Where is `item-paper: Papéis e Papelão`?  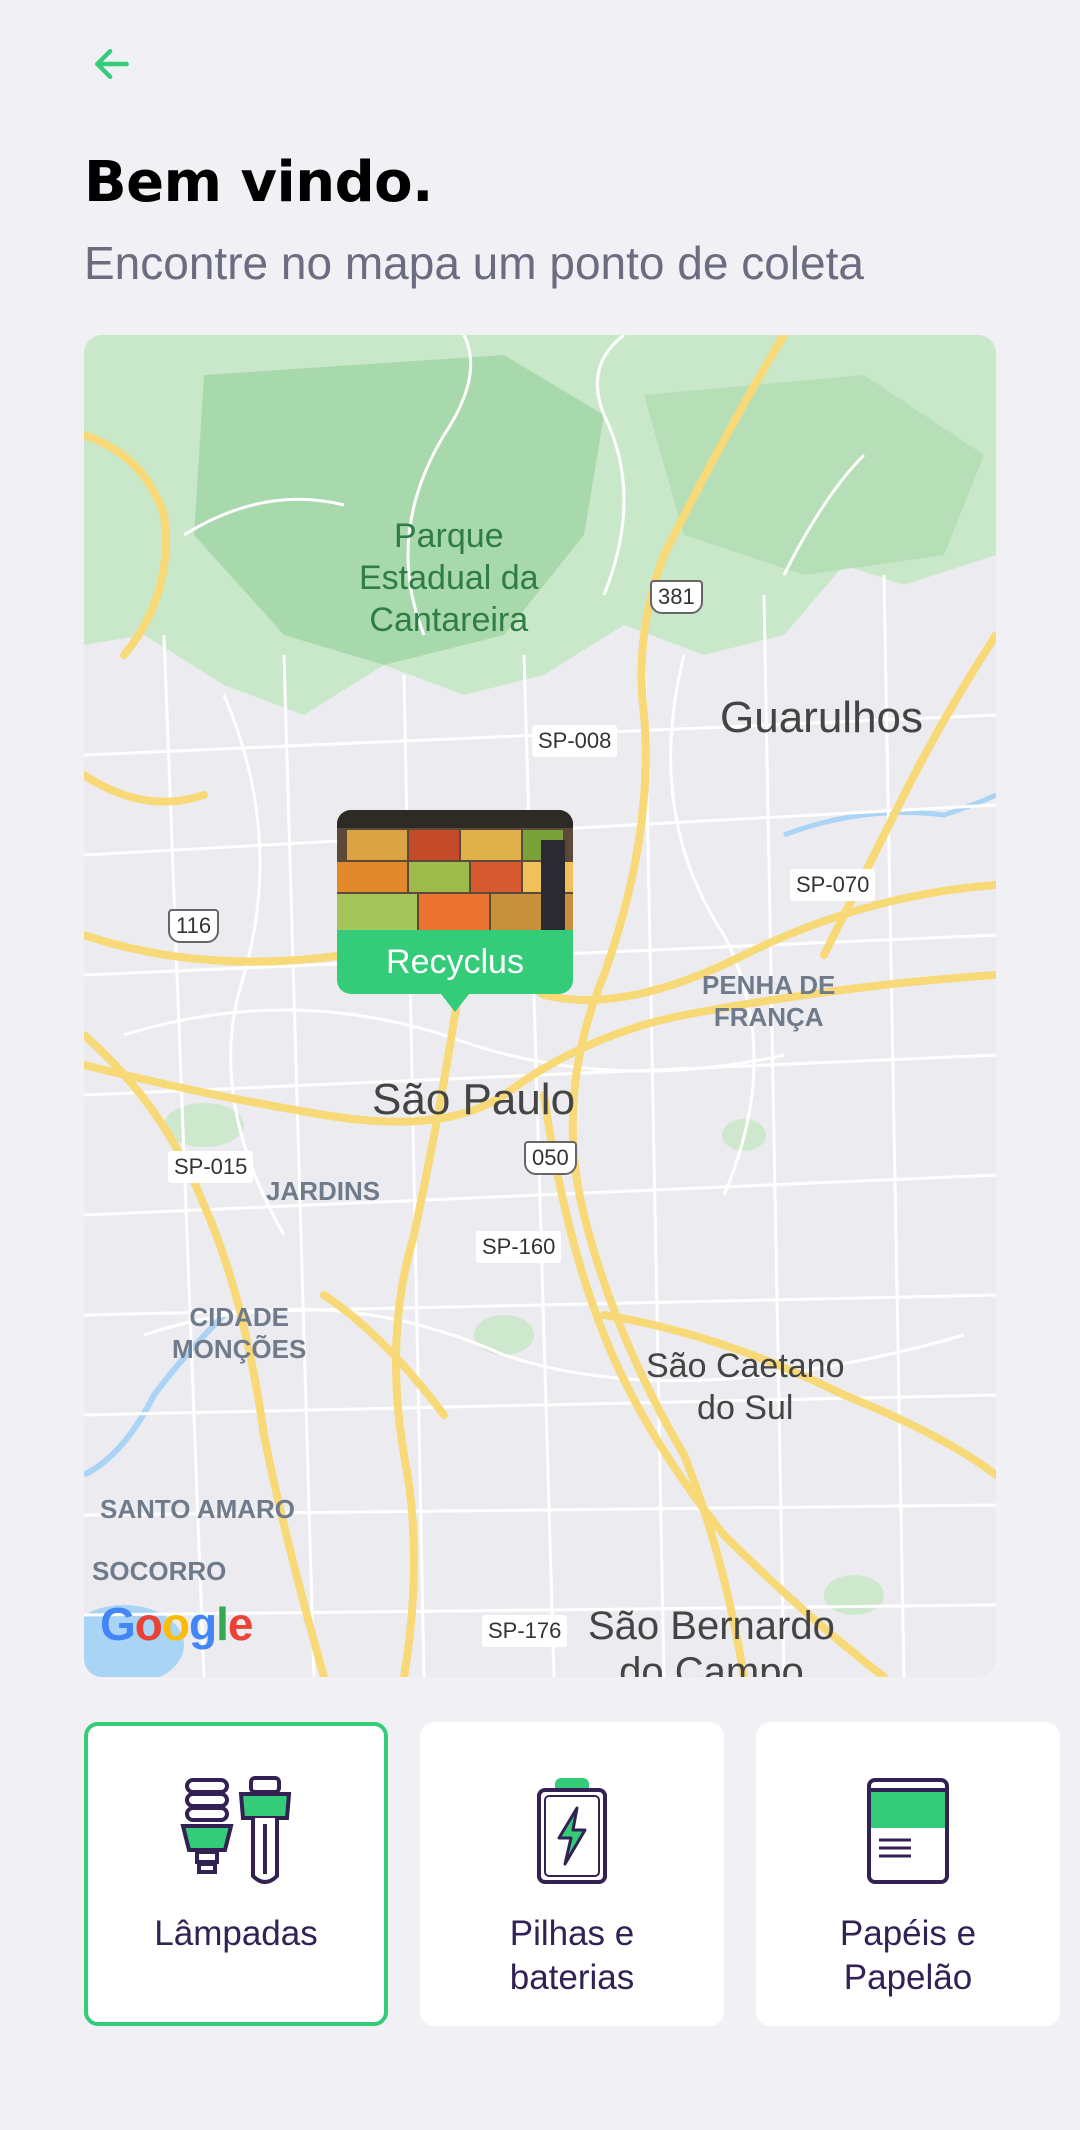
item-paper: Papéis e Papelão is located at coordinates (908, 1874).